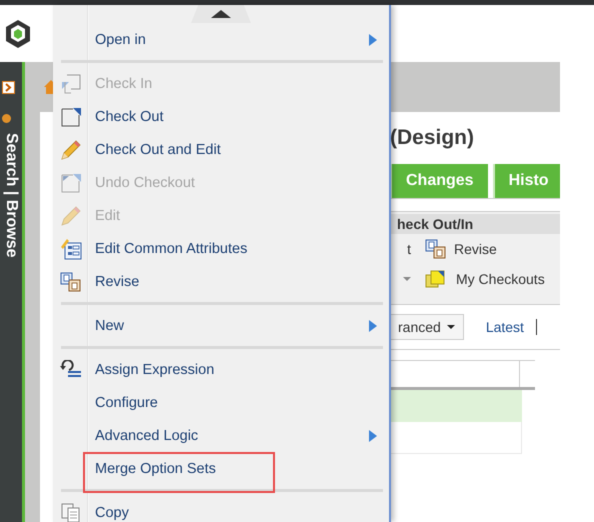  What do you see at coordinates (500, 279) in the screenshot?
I see `toolbar-button: My Checkouts` at bounding box center [500, 279].